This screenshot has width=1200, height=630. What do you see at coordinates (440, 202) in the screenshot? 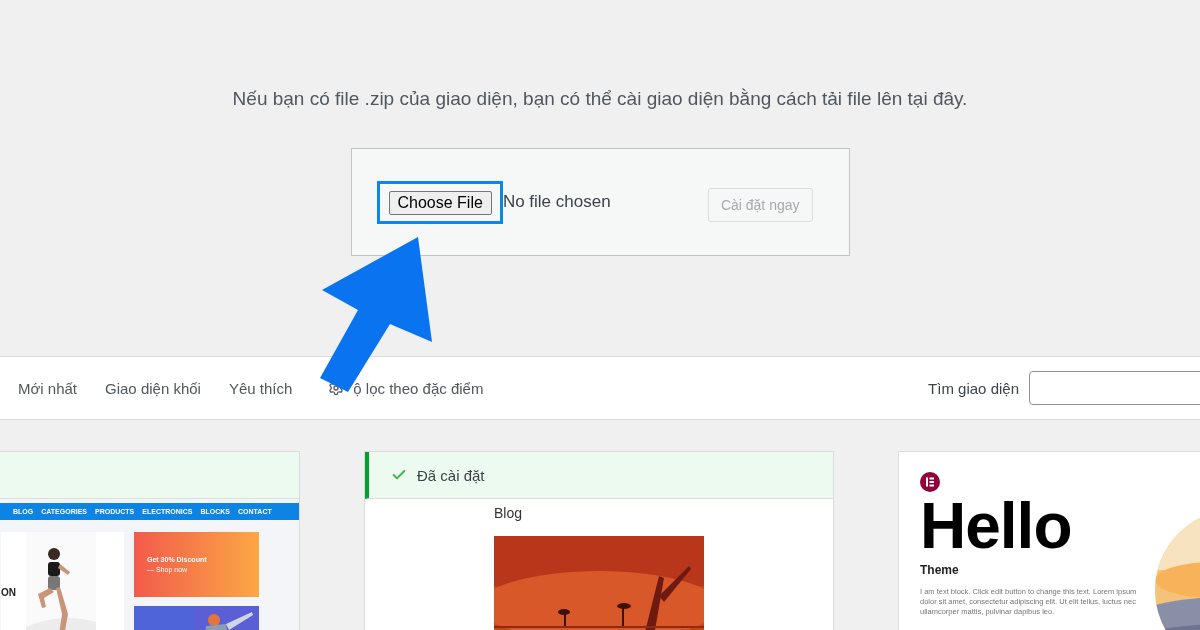
I see `choose-file-button: Choose File` at bounding box center [440, 202].